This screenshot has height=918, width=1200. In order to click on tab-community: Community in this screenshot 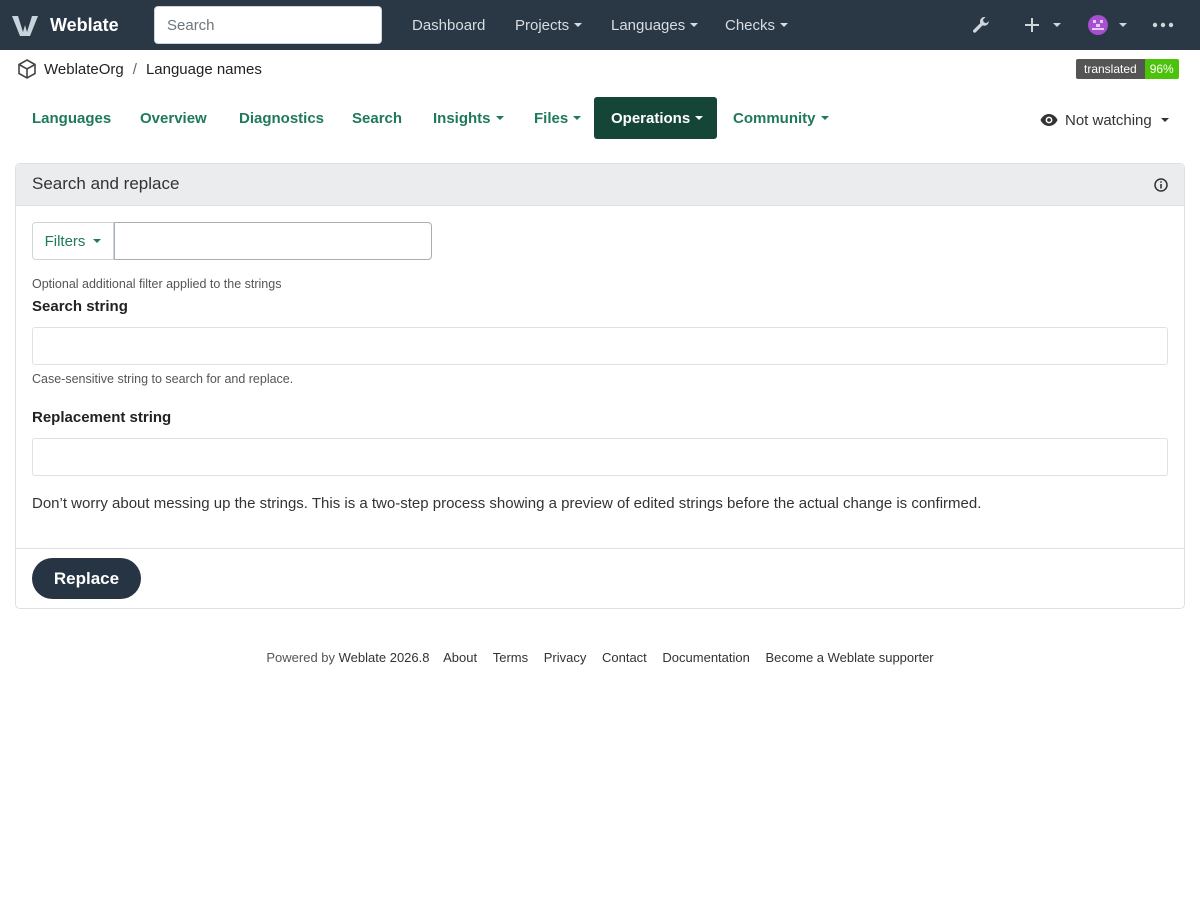, I will do `click(781, 118)`.